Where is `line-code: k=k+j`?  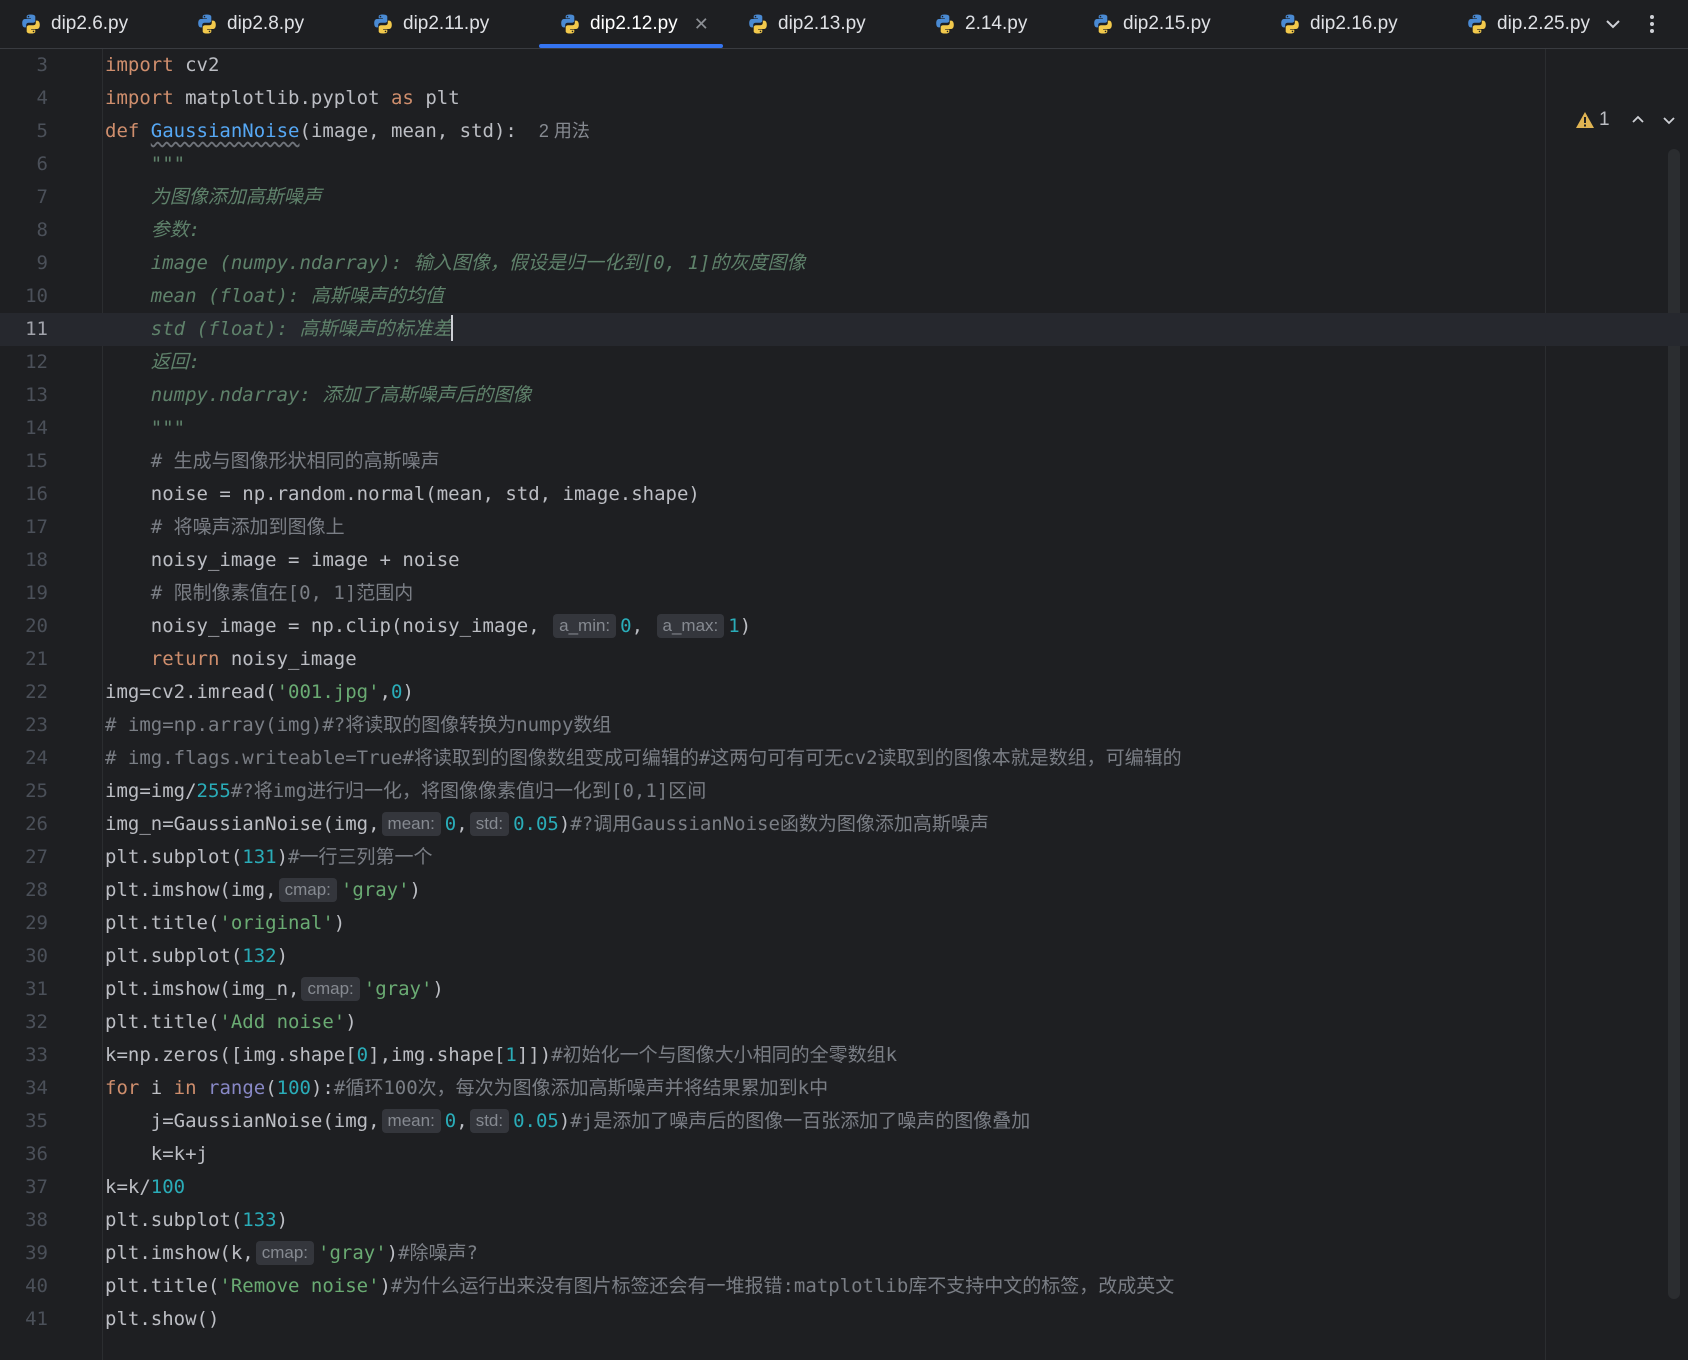 line-code: k=k+j is located at coordinates (156, 1154).